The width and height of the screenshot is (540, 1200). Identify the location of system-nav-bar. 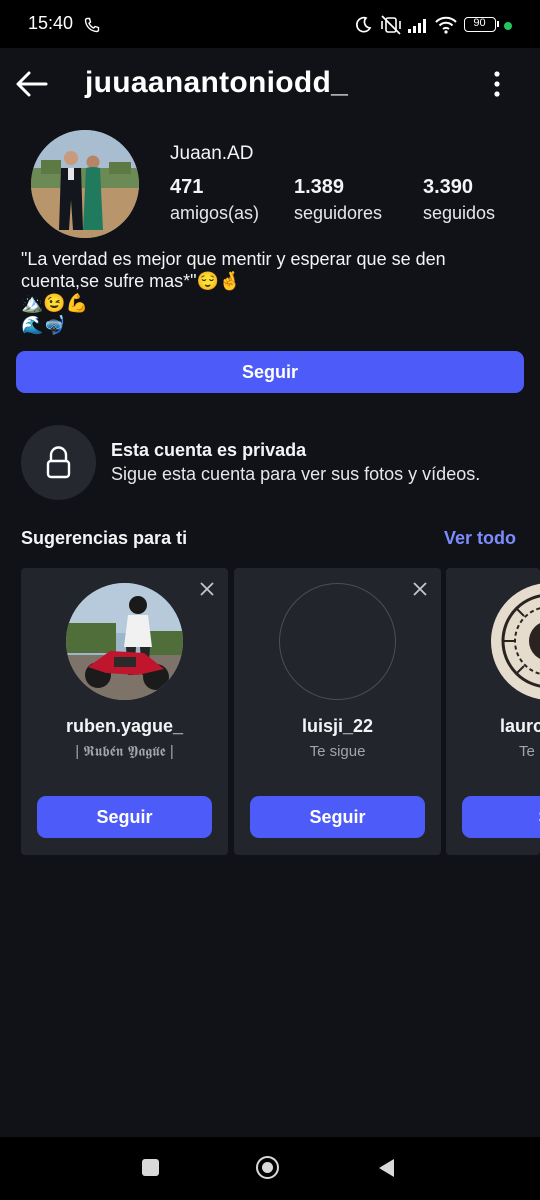
(270, 1168).